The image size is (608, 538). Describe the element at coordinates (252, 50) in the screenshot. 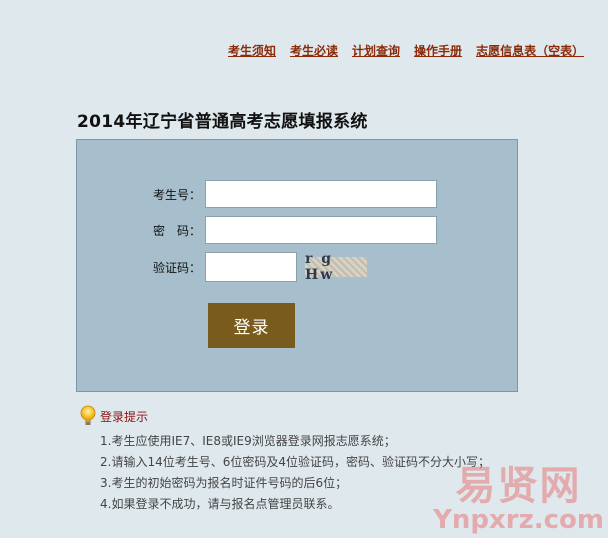

I see `nav-candidate-notice: 考生须知` at that location.